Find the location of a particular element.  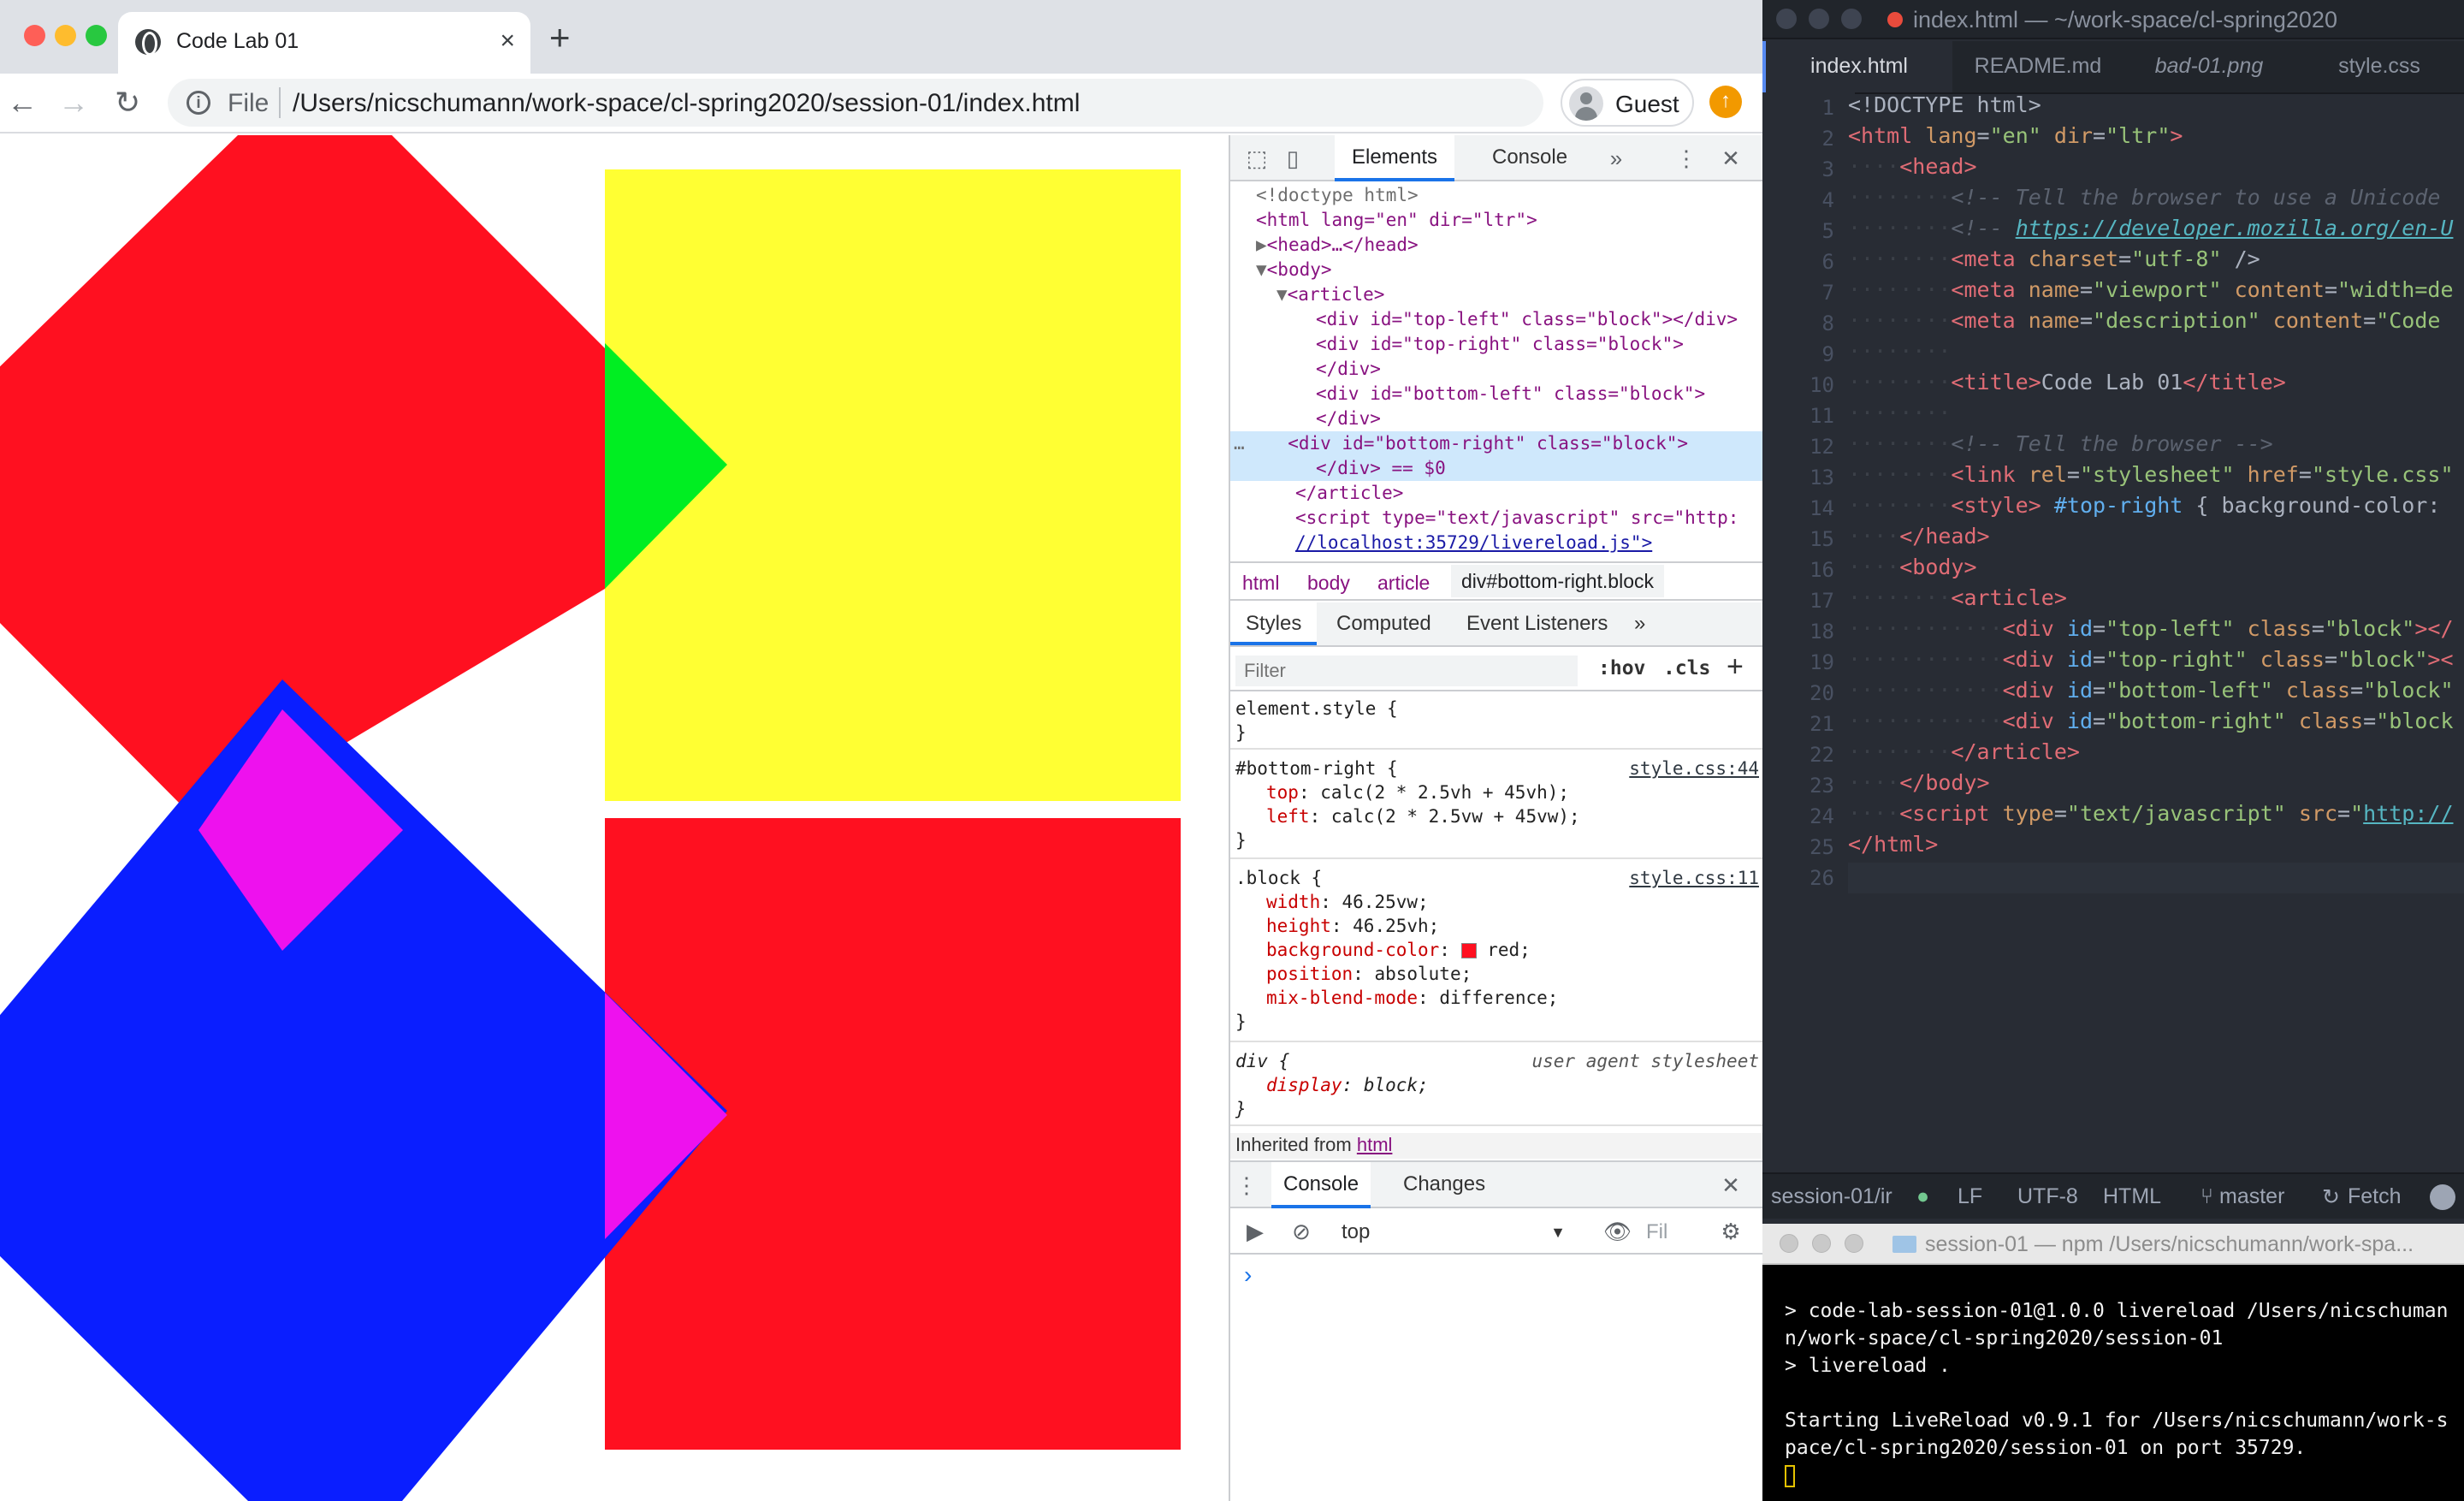

hov-toggle: :hov is located at coordinates (1621, 668).